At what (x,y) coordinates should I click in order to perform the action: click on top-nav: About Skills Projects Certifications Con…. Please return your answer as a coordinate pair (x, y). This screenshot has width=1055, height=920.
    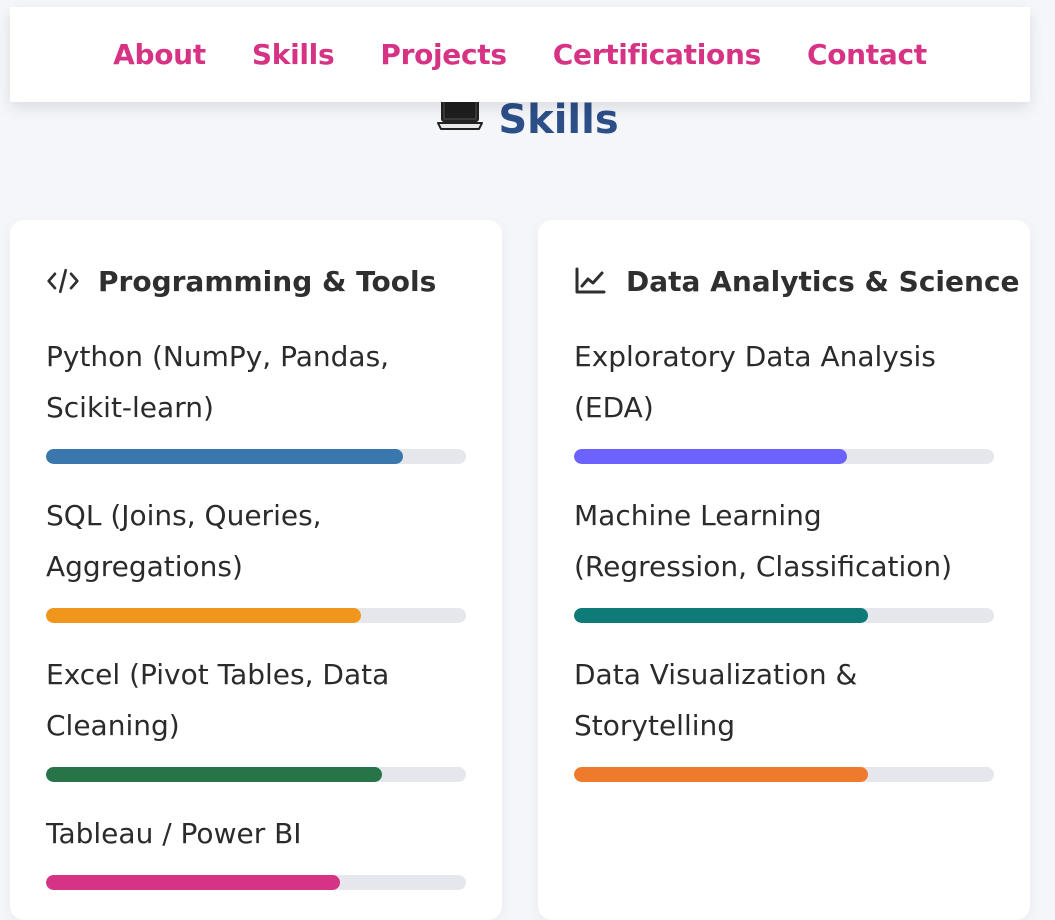
    Looking at the image, I should click on (520, 54).